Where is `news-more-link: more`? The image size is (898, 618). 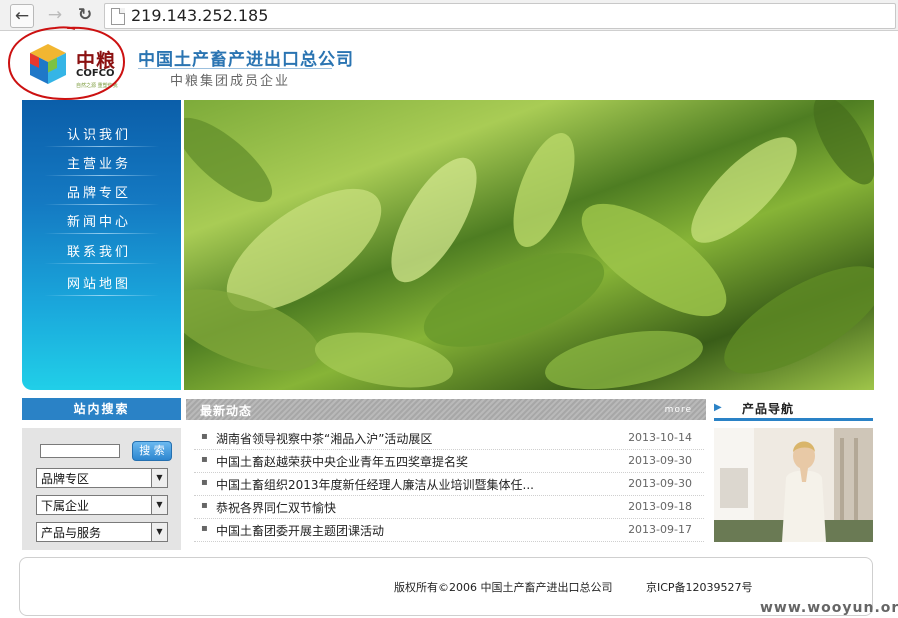 news-more-link: more is located at coordinates (678, 410).